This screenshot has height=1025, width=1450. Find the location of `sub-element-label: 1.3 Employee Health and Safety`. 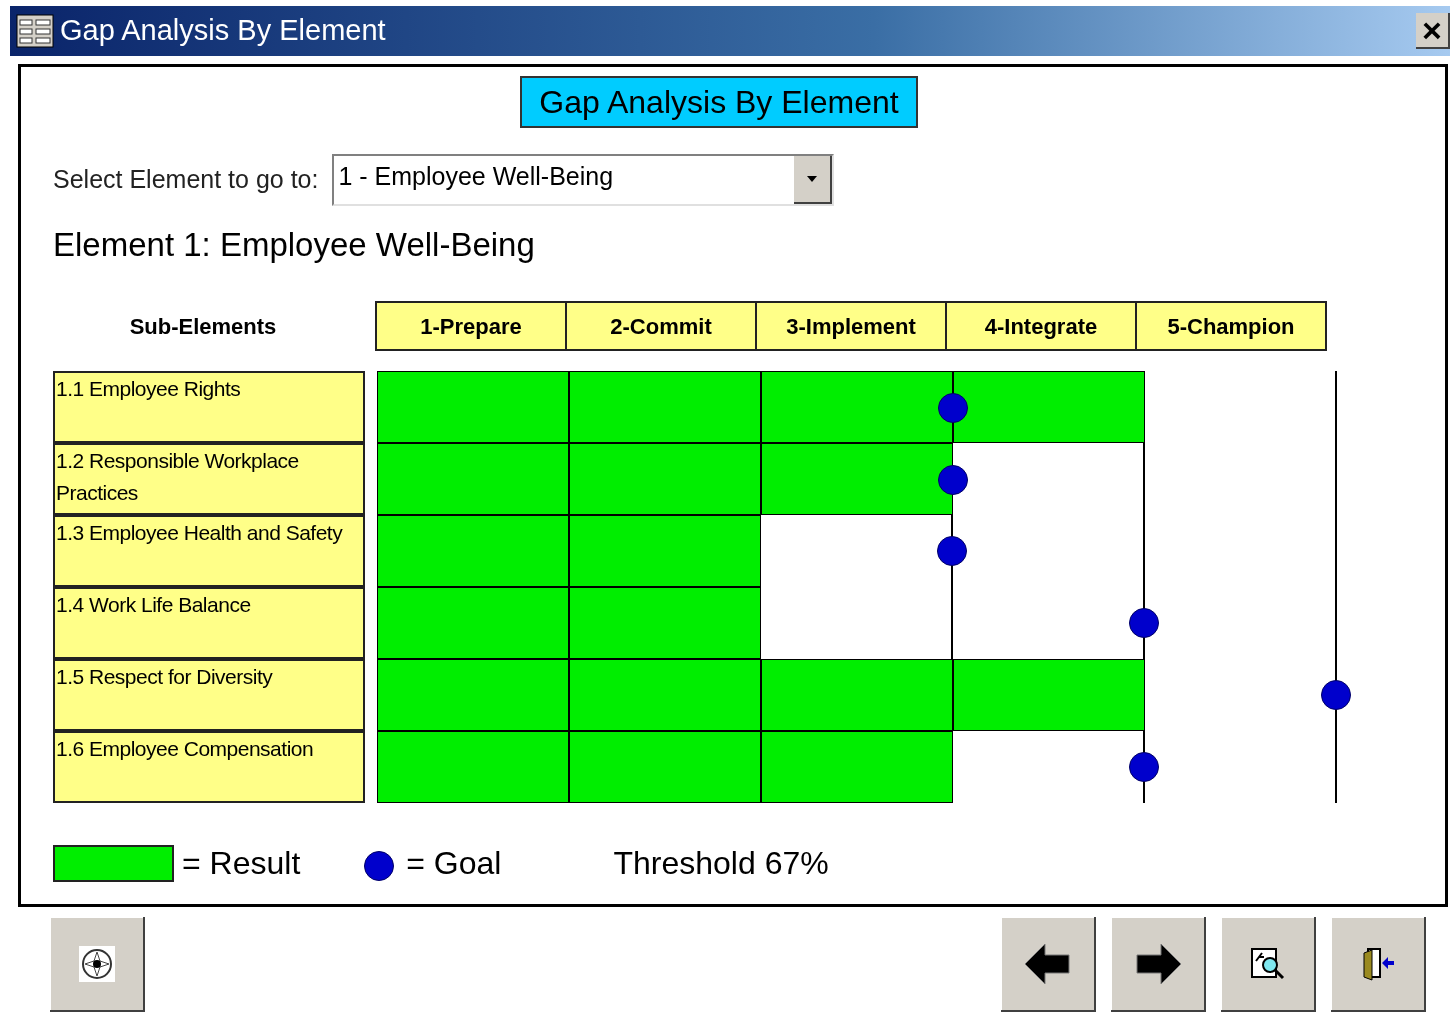

sub-element-label: 1.3 Employee Health and Safety is located at coordinates (209, 551).